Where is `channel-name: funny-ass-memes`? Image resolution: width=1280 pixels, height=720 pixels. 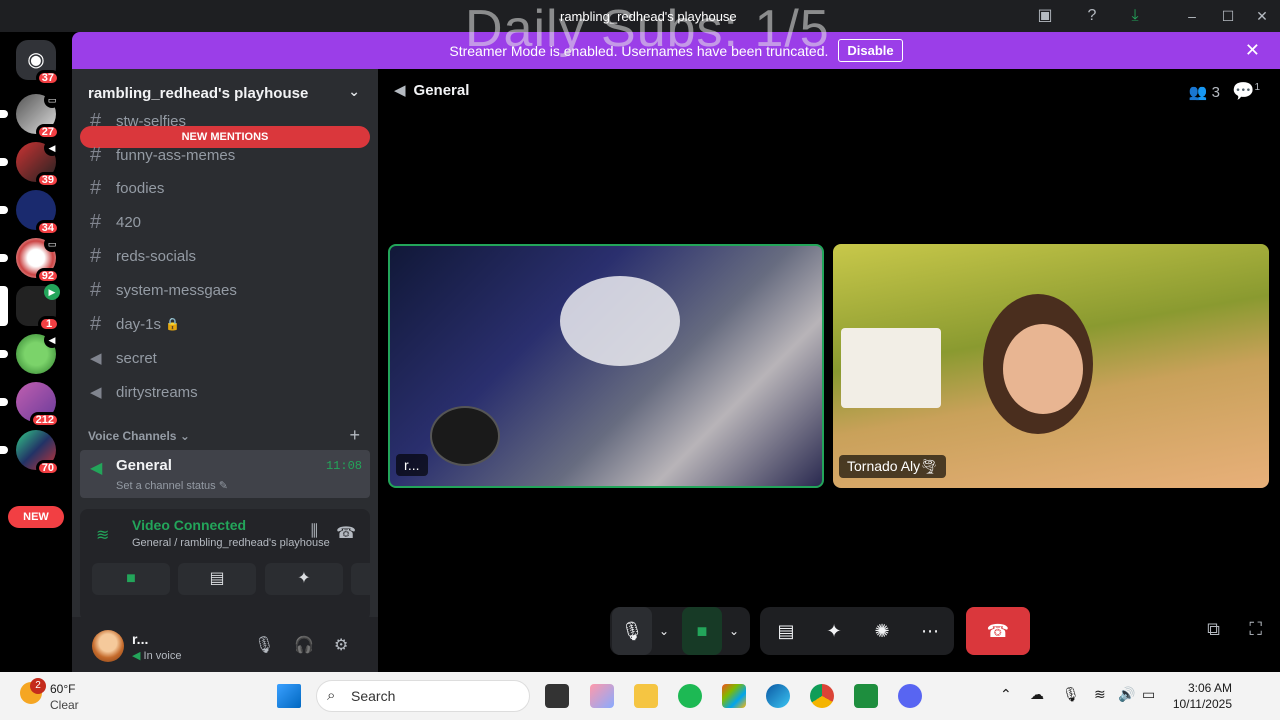 channel-name: funny-ass-memes is located at coordinates (176, 155).